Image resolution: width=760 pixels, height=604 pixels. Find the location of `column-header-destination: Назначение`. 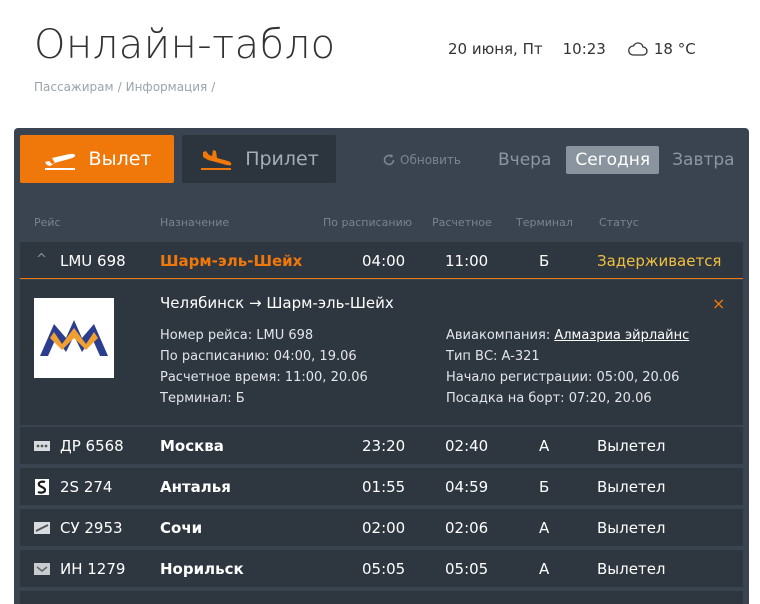

column-header-destination: Назначение is located at coordinates (195, 222).